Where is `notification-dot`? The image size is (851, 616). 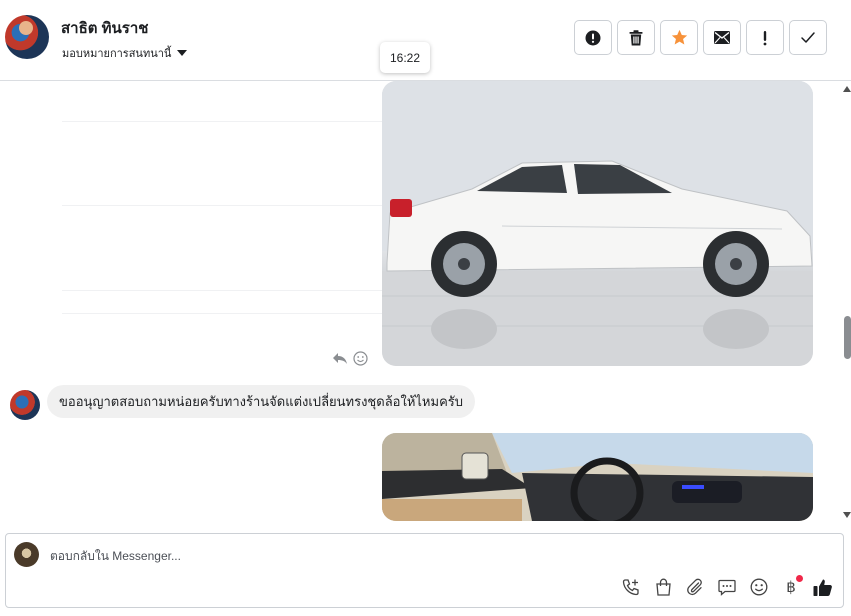
notification-dot is located at coordinates (799, 578).